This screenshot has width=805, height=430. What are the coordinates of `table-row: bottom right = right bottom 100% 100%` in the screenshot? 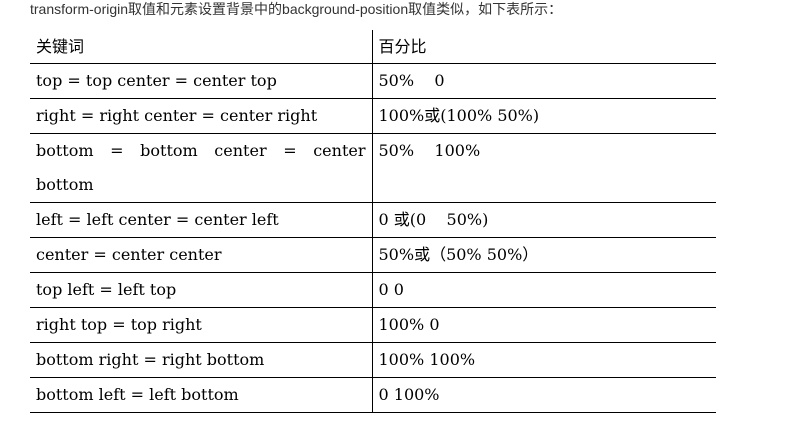 It's located at (373, 360).